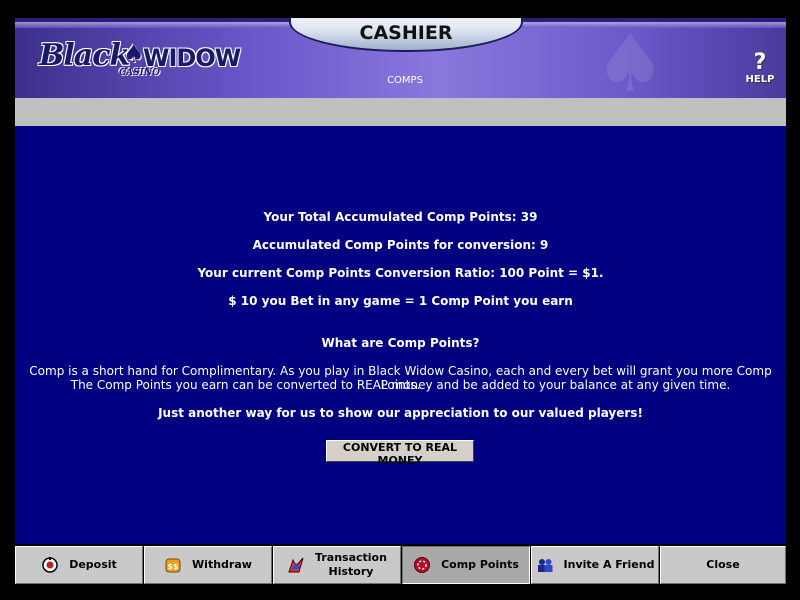  I want to click on spade-decoration-icon: ♠, so click(630, 58).